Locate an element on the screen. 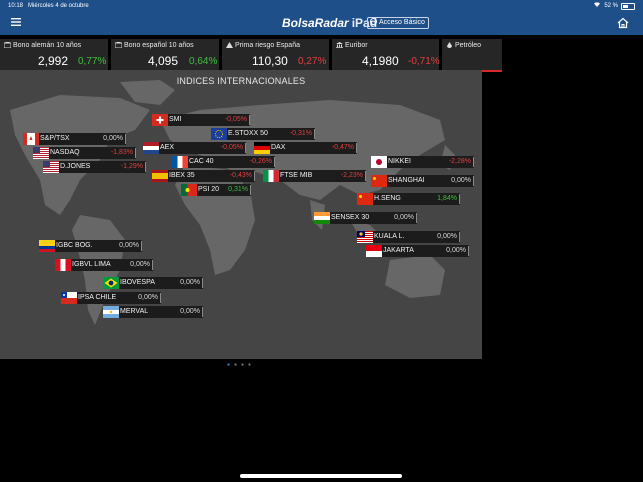 This screenshot has width=643, height=482. index-name: D.JONES is located at coordinates (75, 166).